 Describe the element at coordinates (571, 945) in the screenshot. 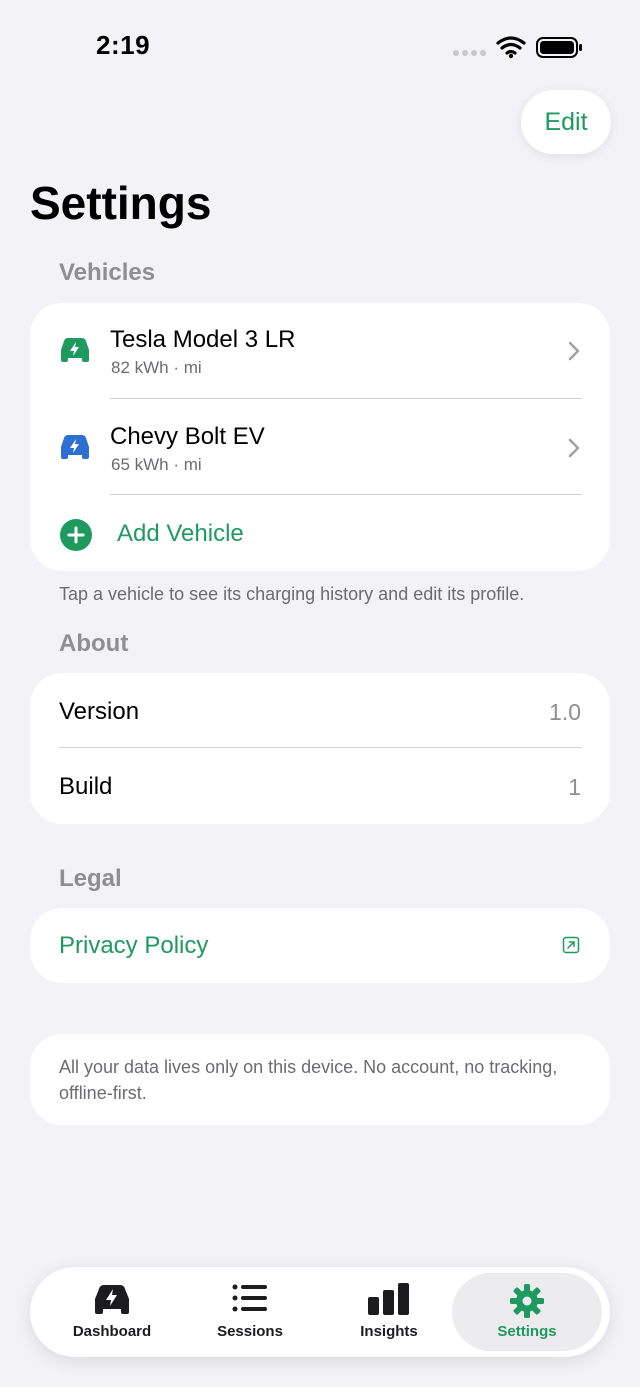

I see `external-link-icon` at that location.